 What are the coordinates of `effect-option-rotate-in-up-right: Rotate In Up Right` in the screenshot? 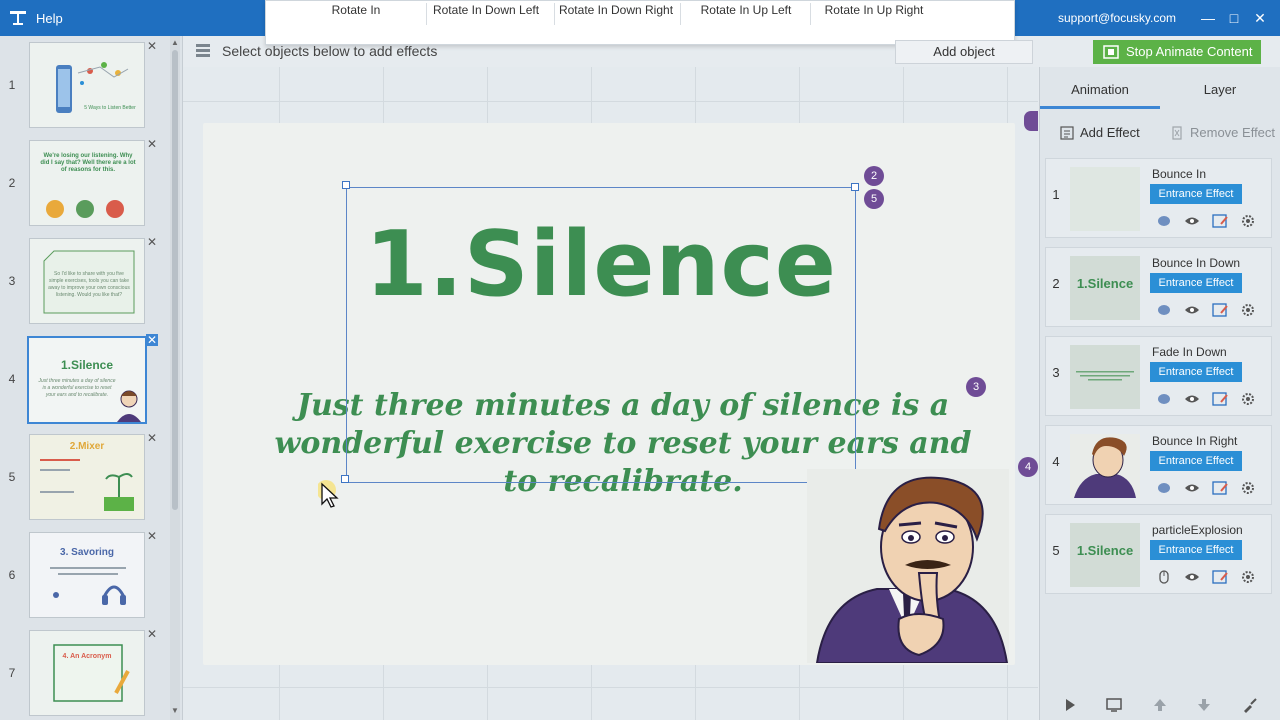 It's located at (874, 12).